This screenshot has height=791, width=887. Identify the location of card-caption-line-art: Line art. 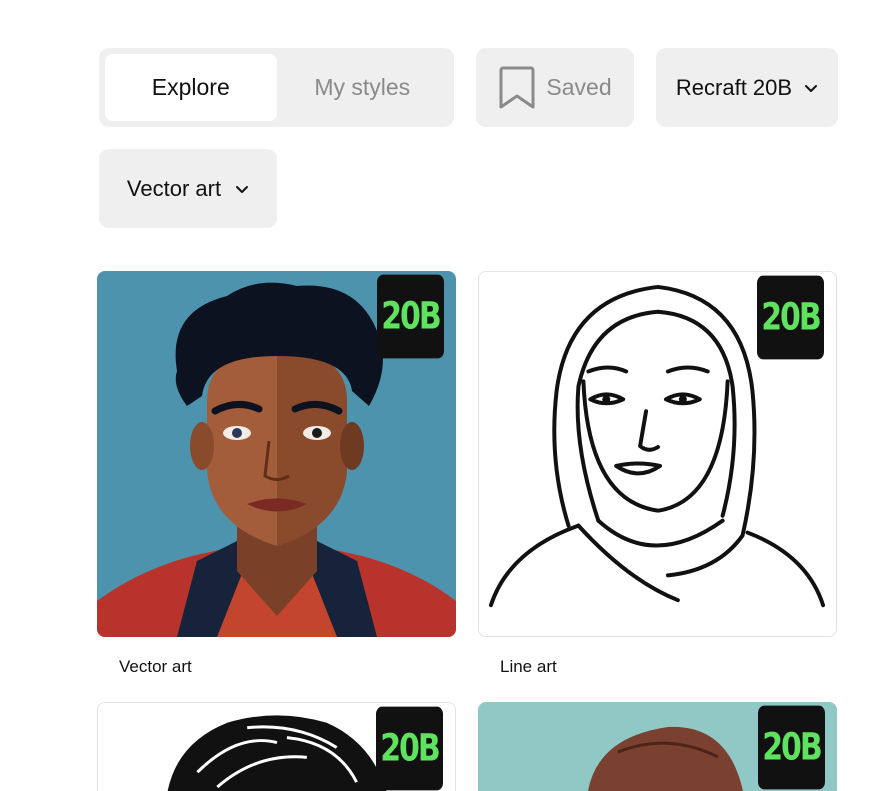
(528, 666).